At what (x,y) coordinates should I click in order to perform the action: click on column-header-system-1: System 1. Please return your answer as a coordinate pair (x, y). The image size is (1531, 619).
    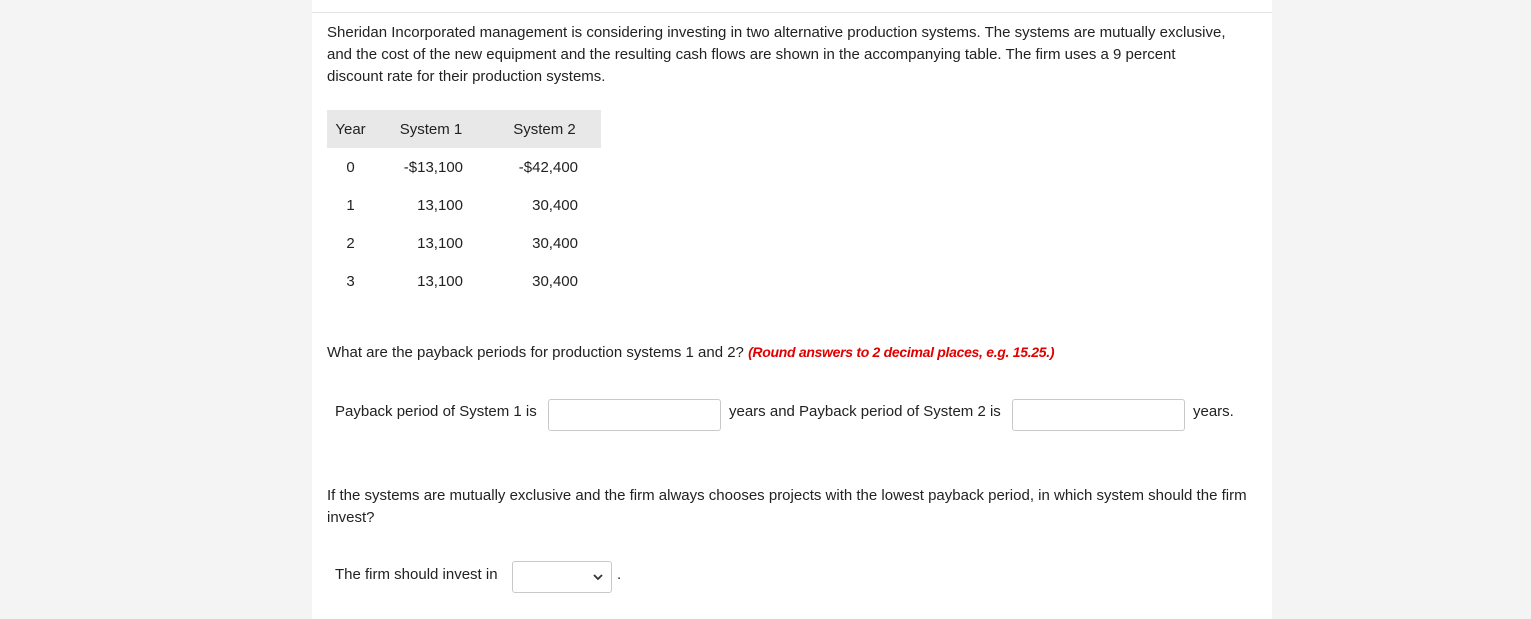
    Looking at the image, I should click on (431, 129).